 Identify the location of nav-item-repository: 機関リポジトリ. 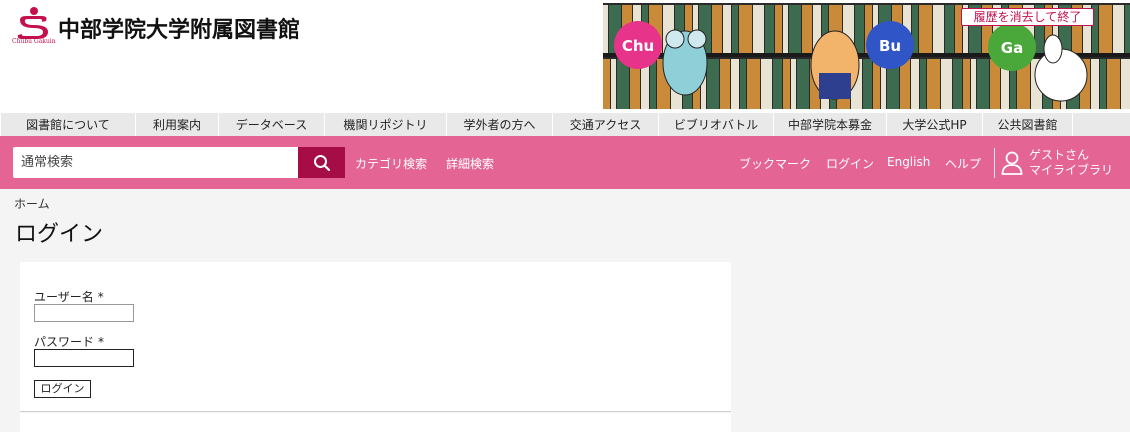
(386, 124).